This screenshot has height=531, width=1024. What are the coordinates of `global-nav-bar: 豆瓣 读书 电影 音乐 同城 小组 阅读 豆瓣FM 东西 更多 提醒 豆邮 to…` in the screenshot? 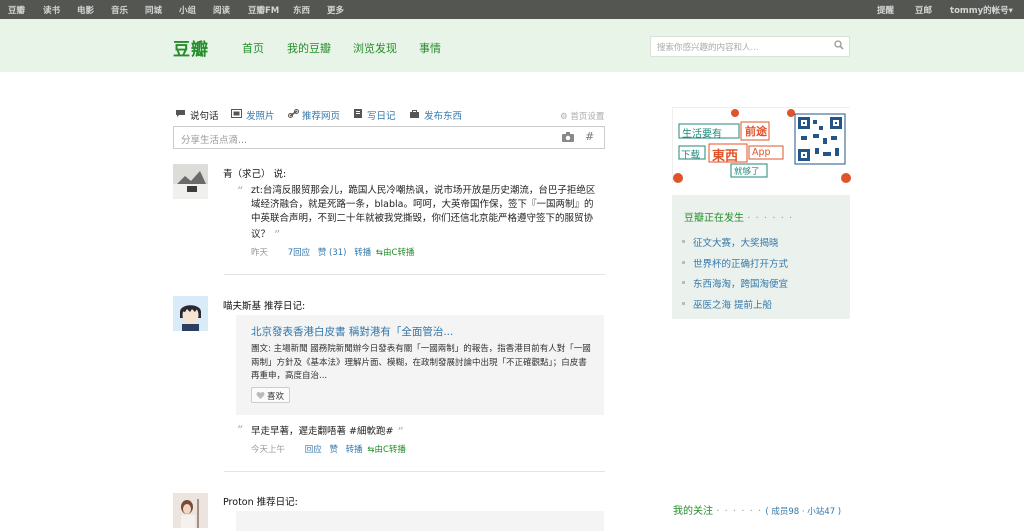 It's located at (512, 9).